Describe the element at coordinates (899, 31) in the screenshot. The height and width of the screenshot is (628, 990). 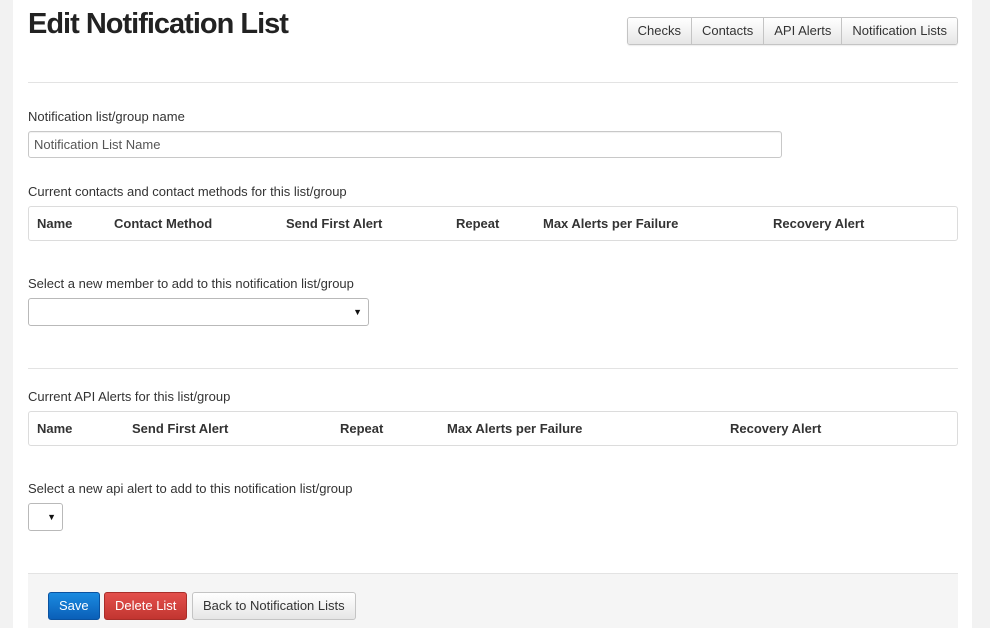
I see `nav-notification-lists-button: Notification Lists` at that location.